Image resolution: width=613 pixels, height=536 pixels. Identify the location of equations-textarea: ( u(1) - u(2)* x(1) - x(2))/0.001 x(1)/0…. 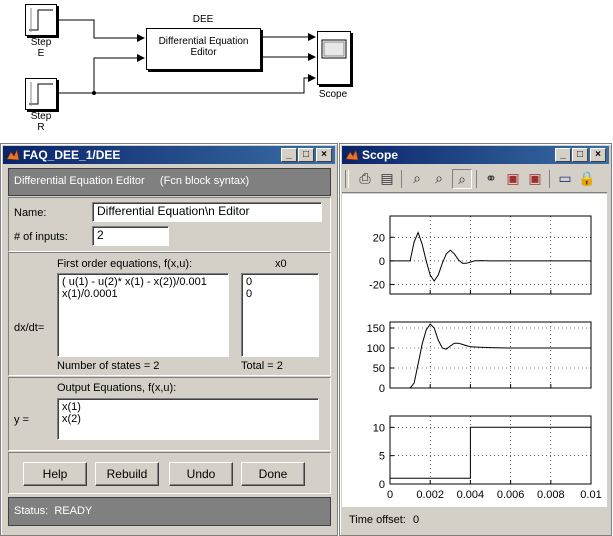
(143, 315).